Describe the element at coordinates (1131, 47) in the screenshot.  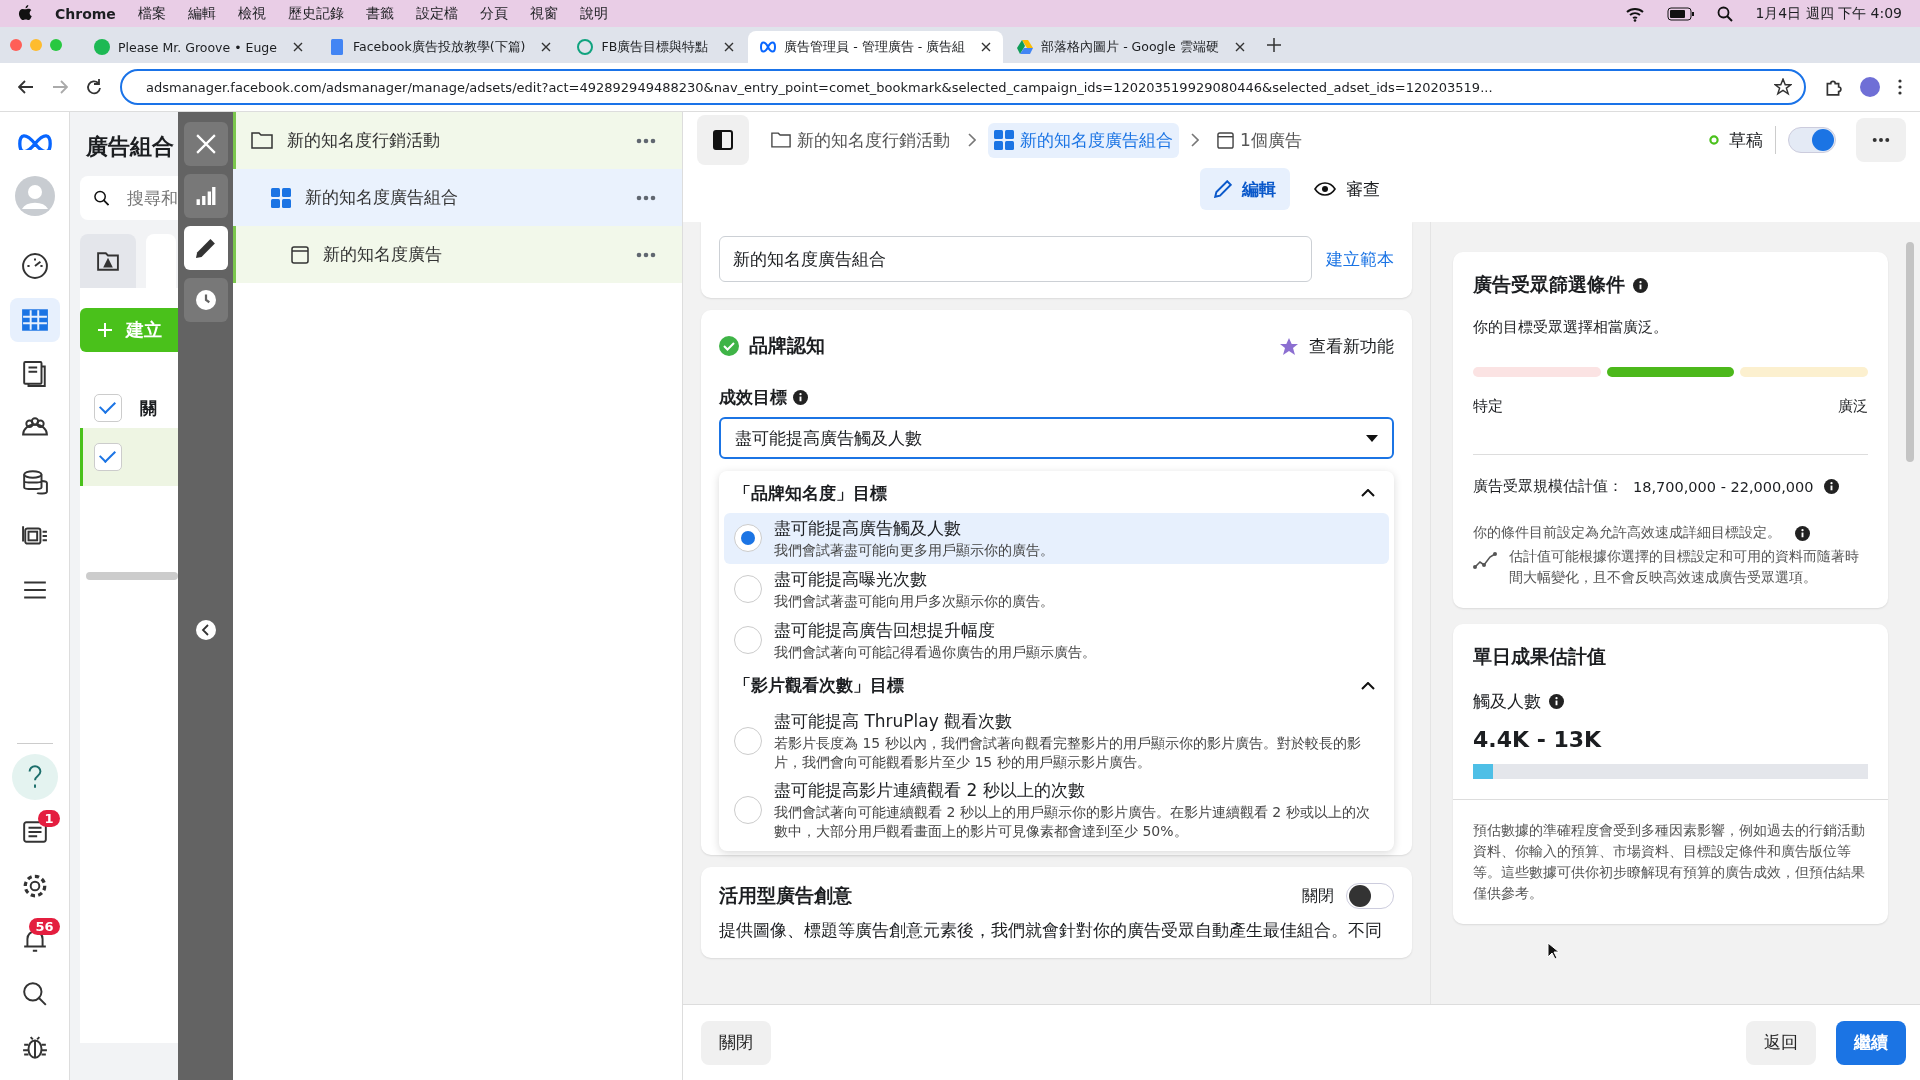
I see `browser-tab: 部落格內圖片 - Google 雲端硬` at that location.